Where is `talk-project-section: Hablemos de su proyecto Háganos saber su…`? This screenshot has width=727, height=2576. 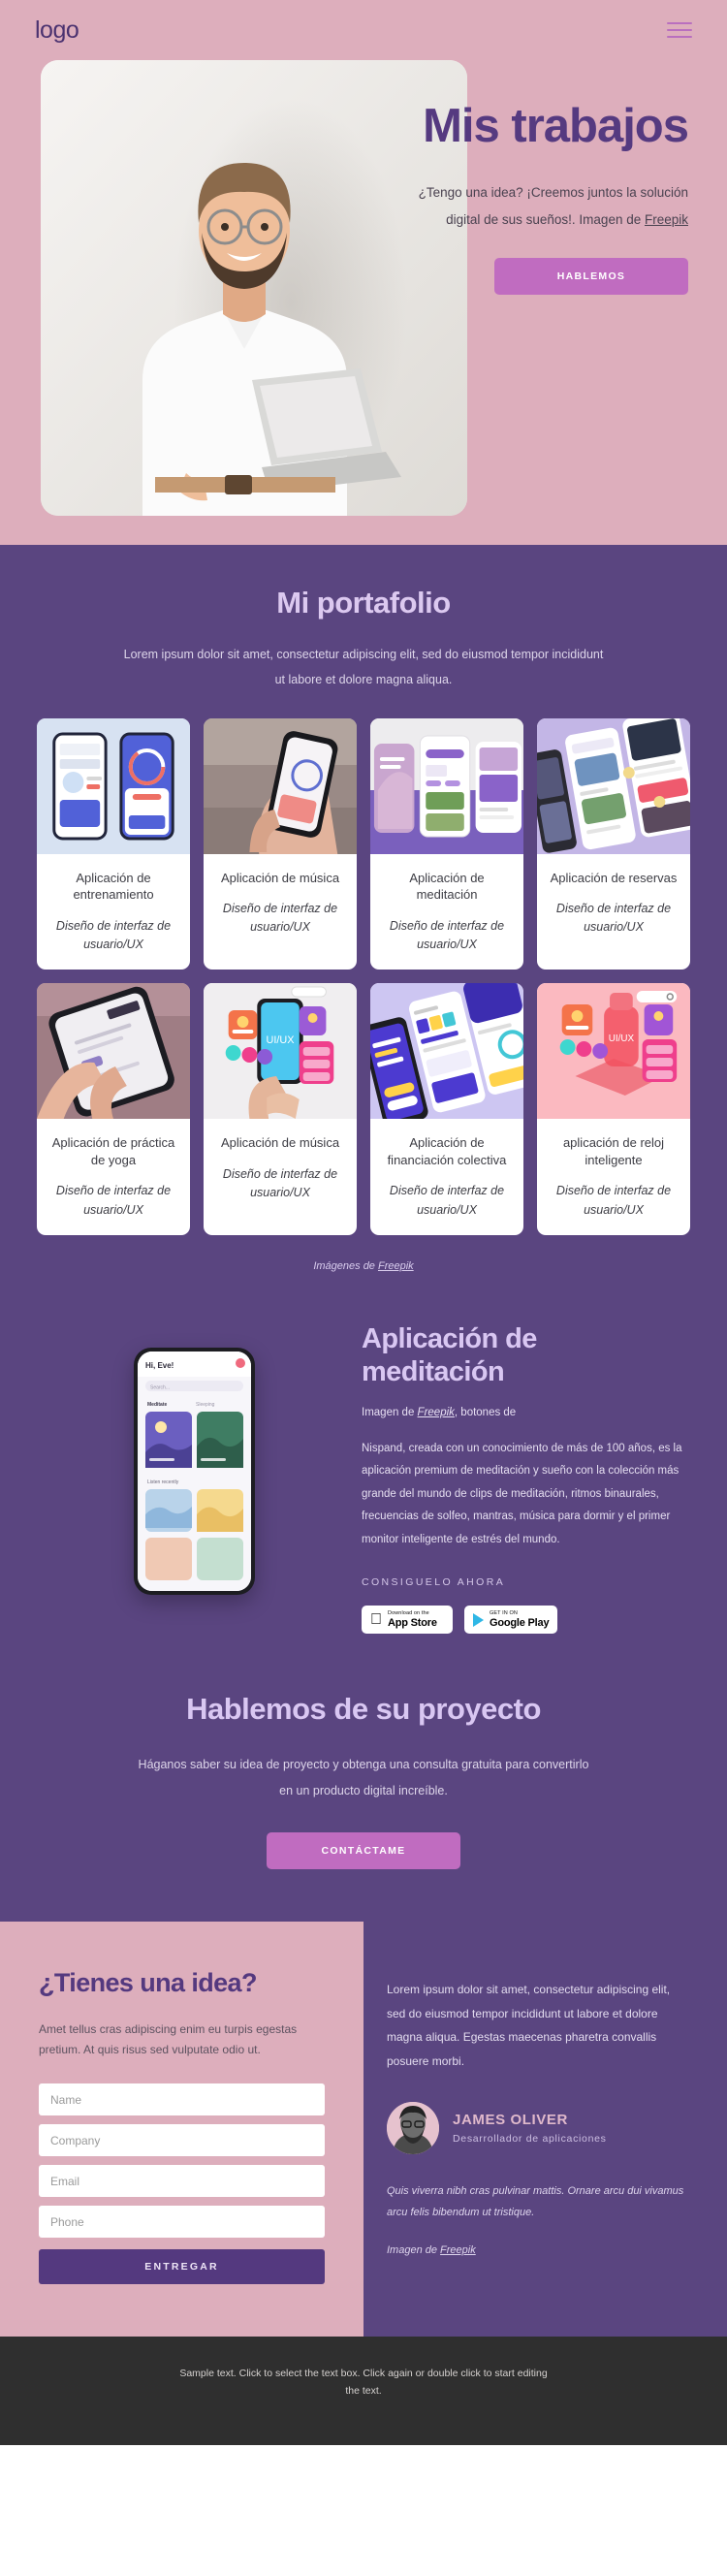 talk-project-section: Hablemos de su proyecto Háganos saber su… is located at coordinates (363, 1802).